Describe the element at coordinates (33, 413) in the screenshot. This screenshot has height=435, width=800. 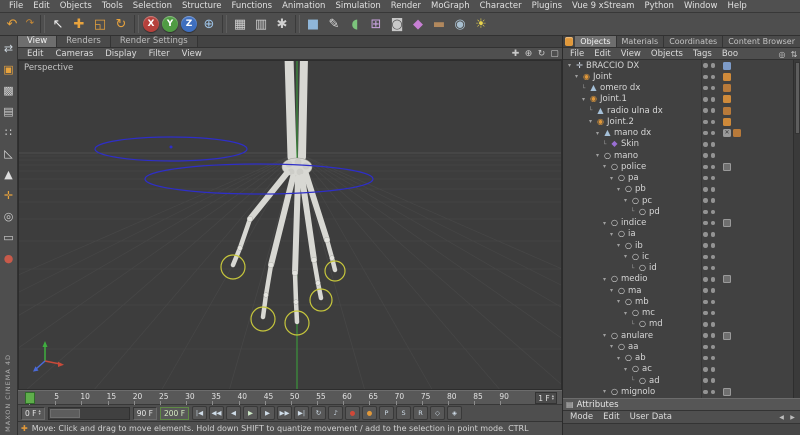
I see `current-frame-field: 0 F ▴ ▾` at that location.